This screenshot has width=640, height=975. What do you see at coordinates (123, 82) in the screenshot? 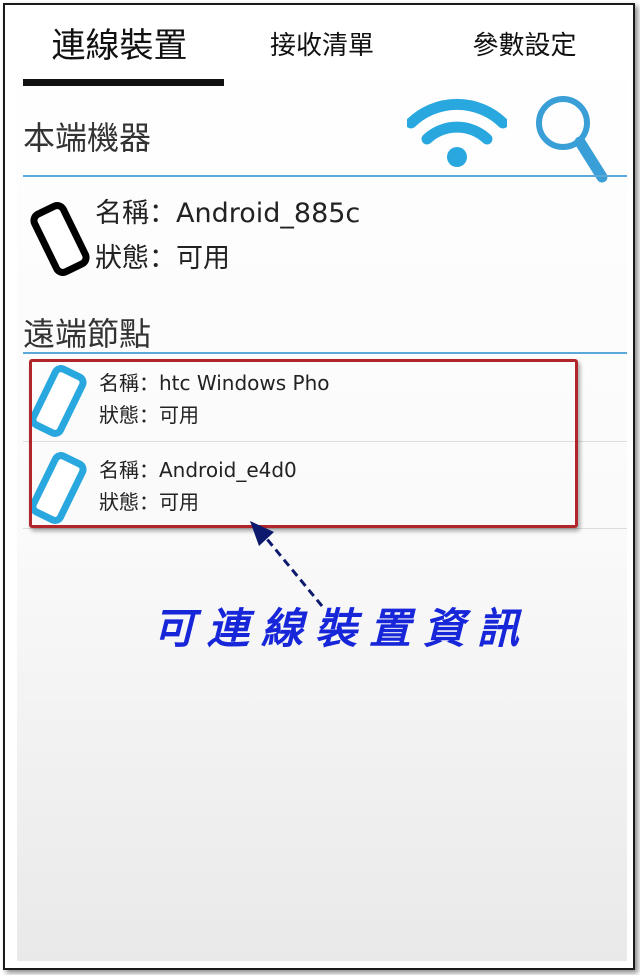
I see `active-tab-indicator` at bounding box center [123, 82].